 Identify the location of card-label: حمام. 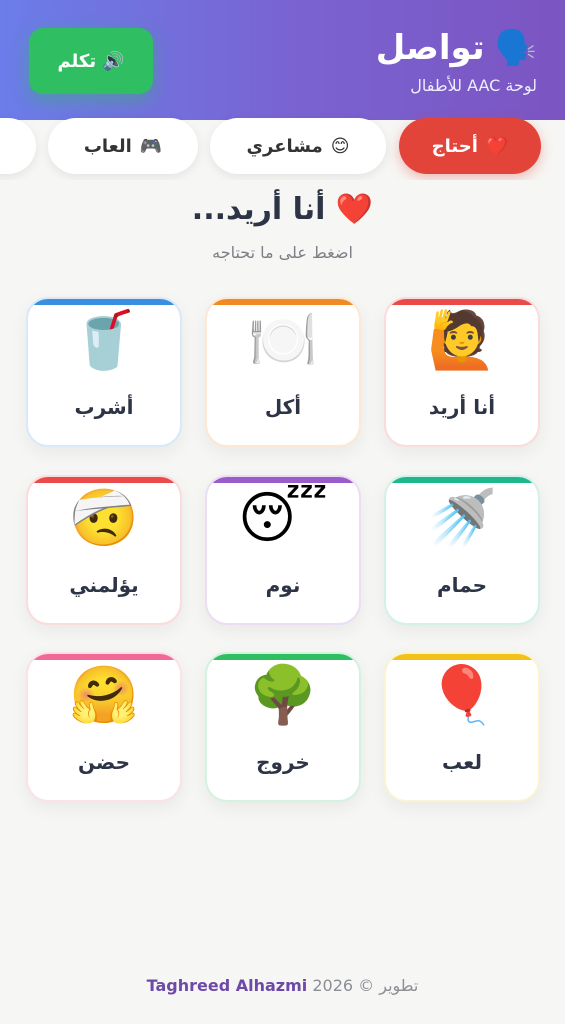
(462, 585).